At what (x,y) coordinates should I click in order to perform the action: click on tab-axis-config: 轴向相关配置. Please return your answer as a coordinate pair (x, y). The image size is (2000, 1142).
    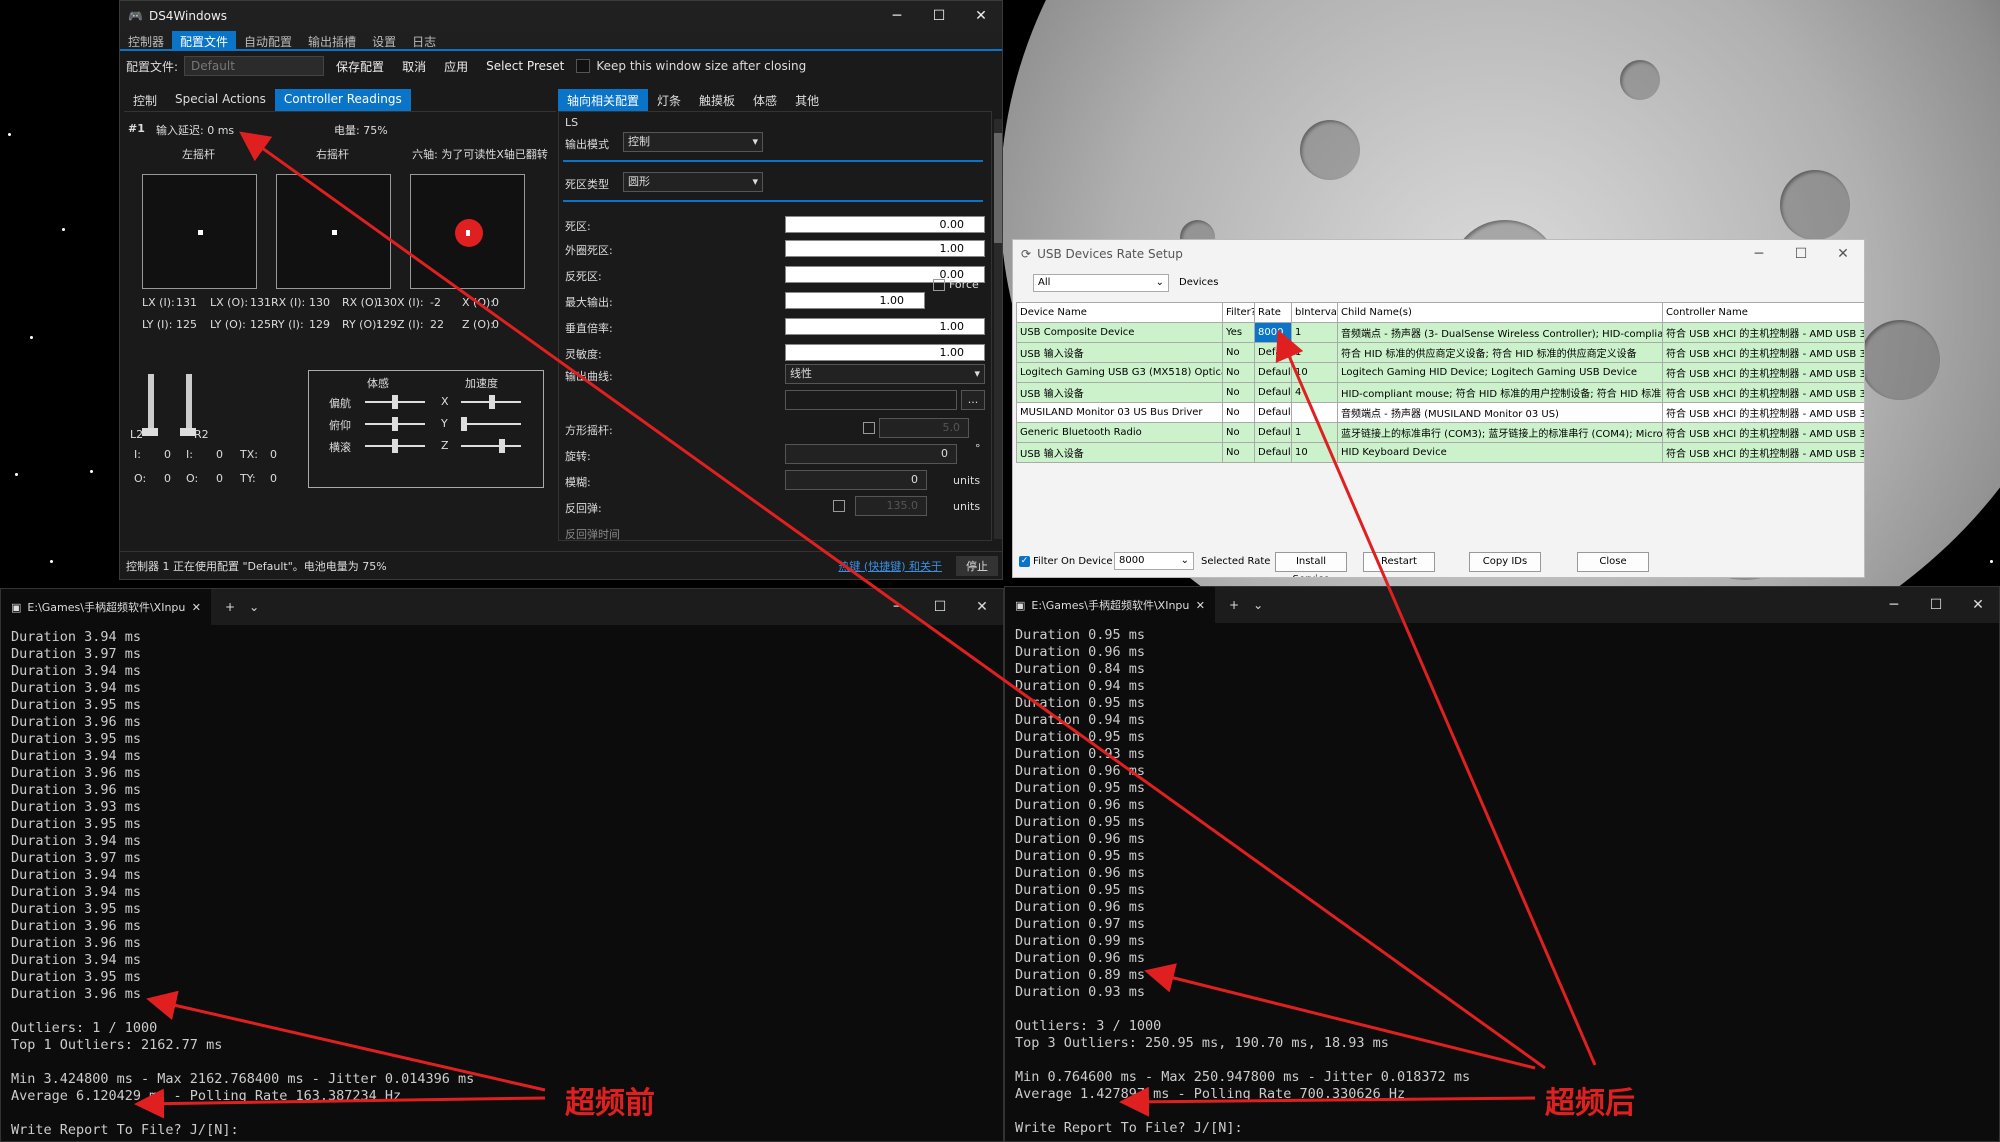
    Looking at the image, I should click on (603, 100).